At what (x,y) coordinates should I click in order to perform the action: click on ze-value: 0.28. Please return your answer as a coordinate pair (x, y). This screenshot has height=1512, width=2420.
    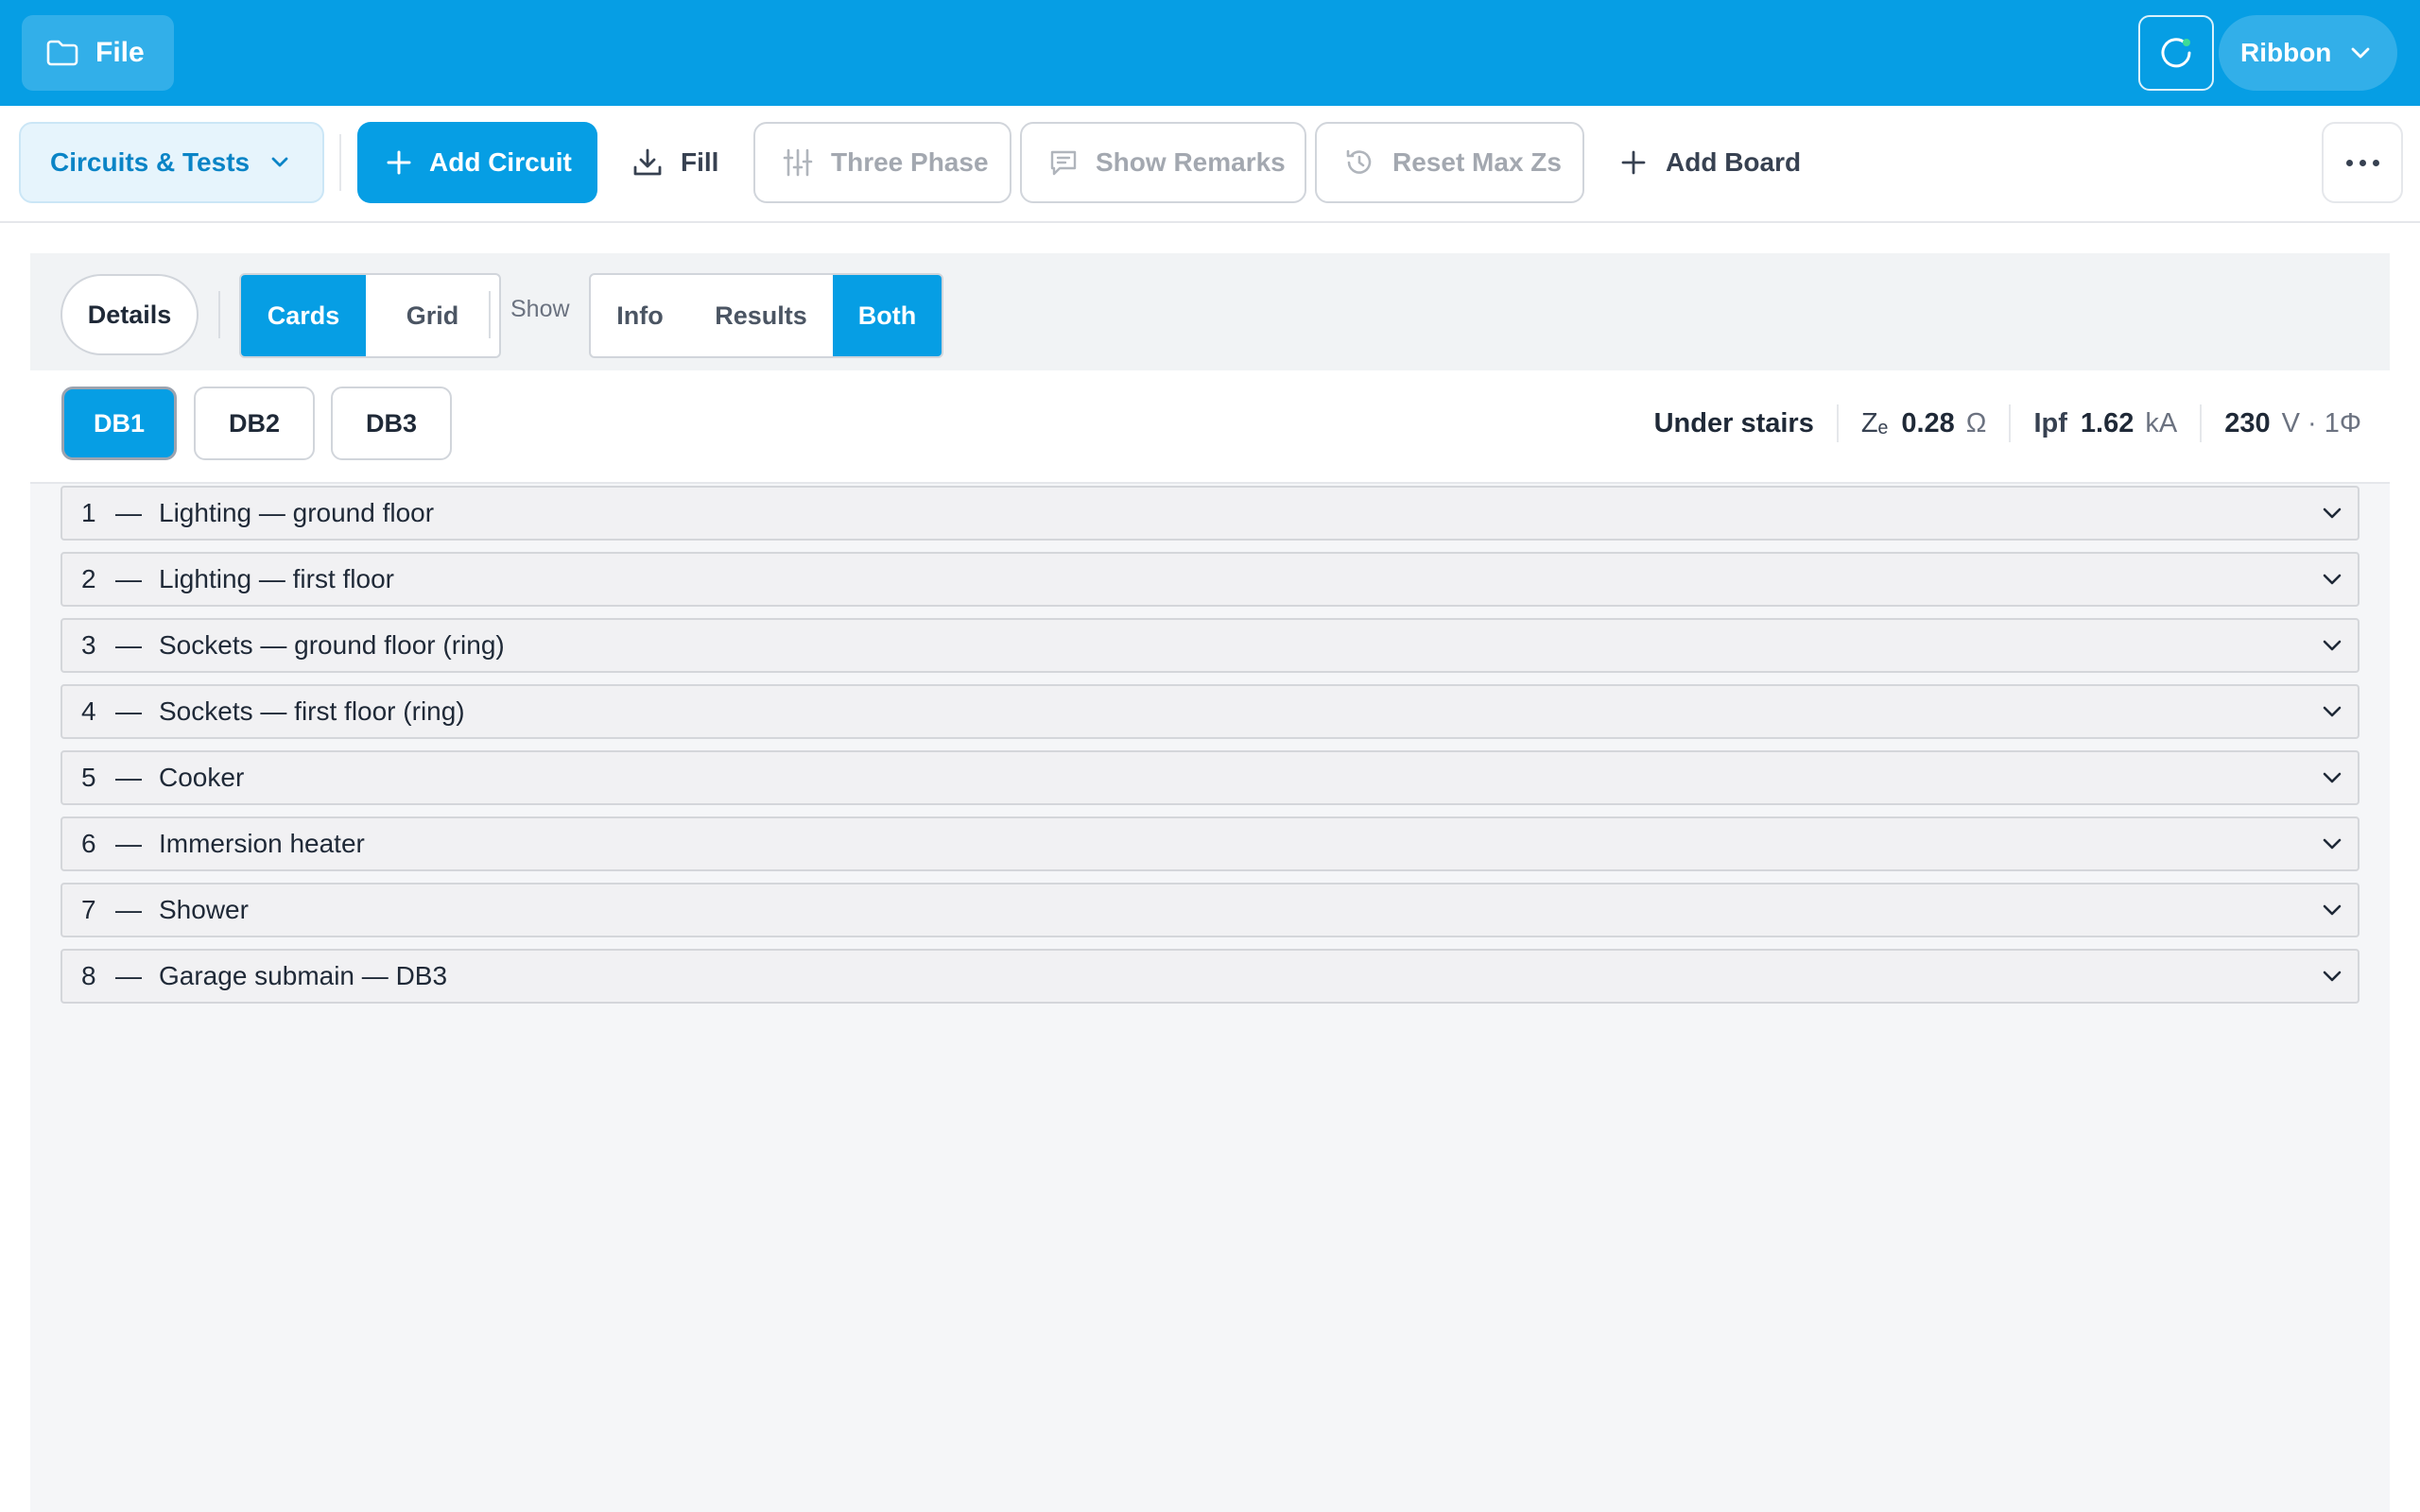
    Looking at the image, I should click on (1928, 422).